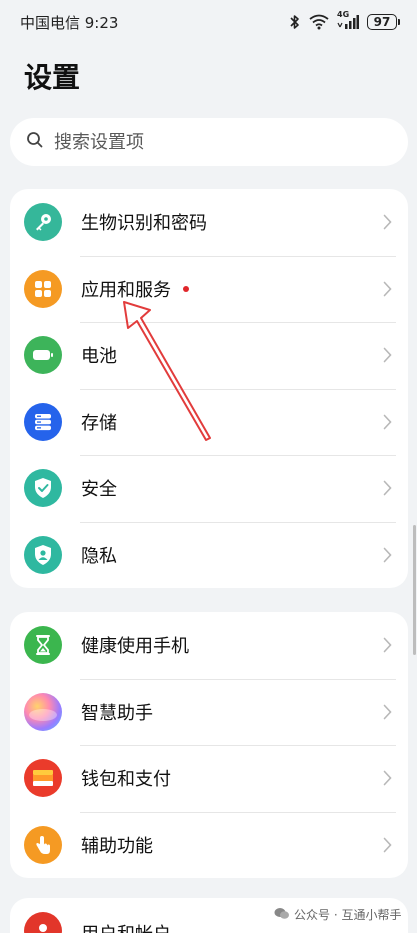 This screenshot has width=417, height=933. I want to click on settings-item-security: 安全, so click(209, 488).